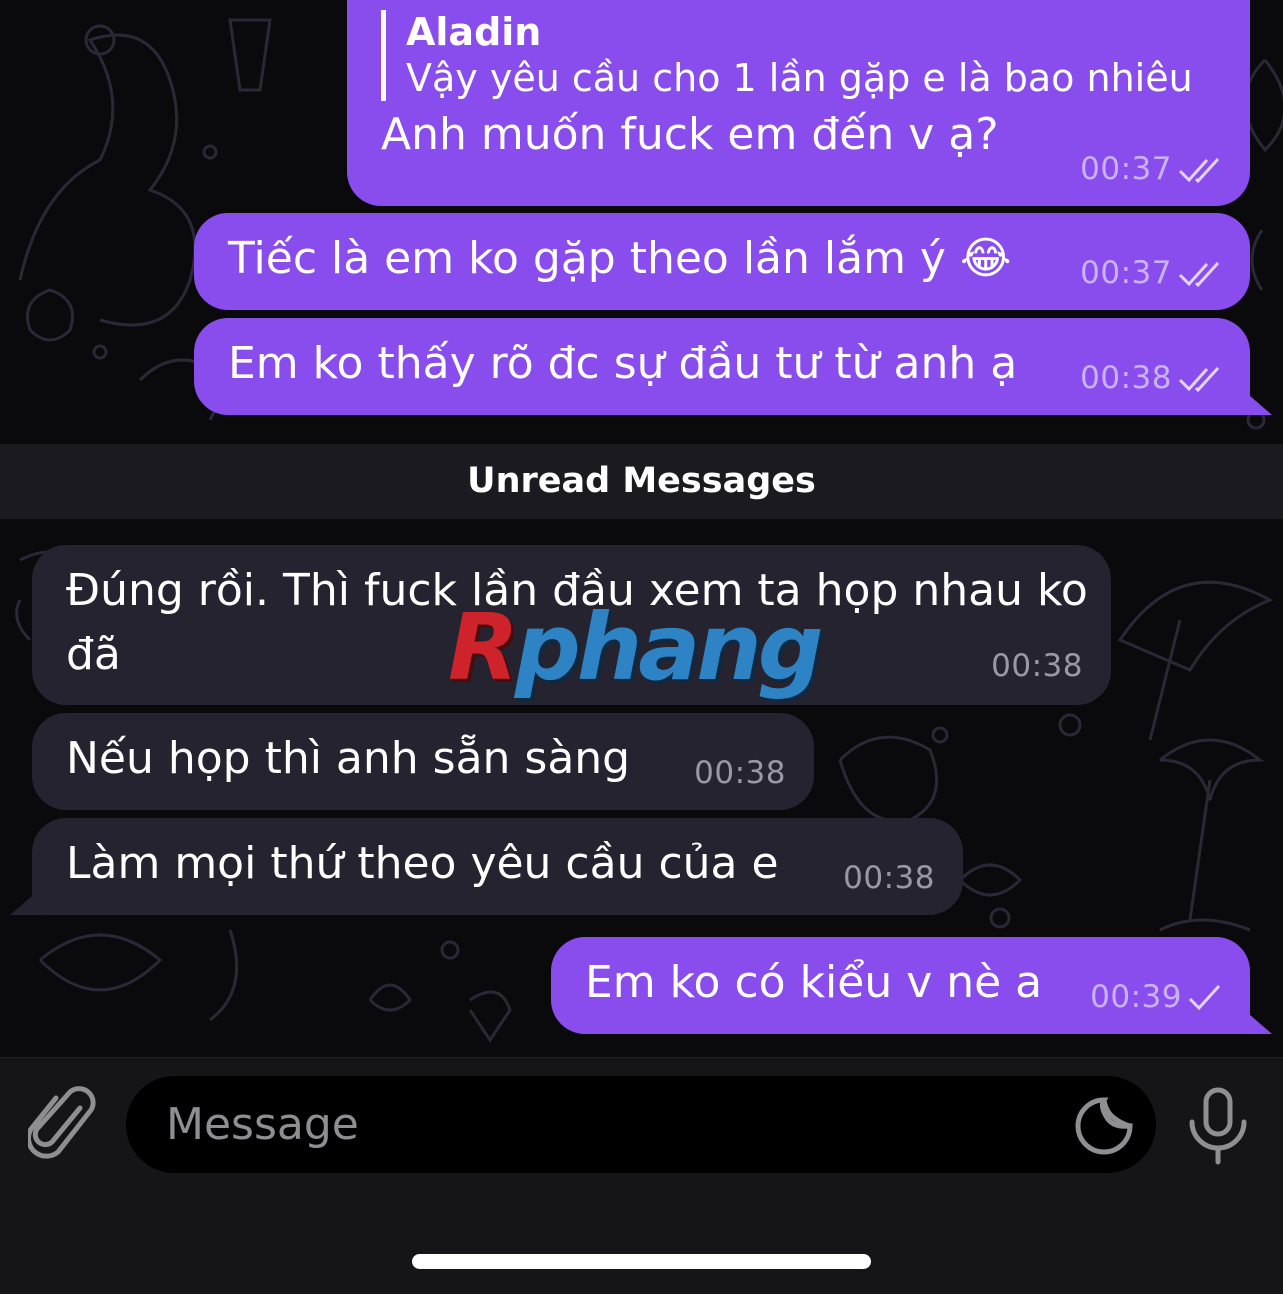  What do you see at coordinates (1218, 1126) in the screenshot?
I see `microphone-icon` at bounding box center [1218, 1126].